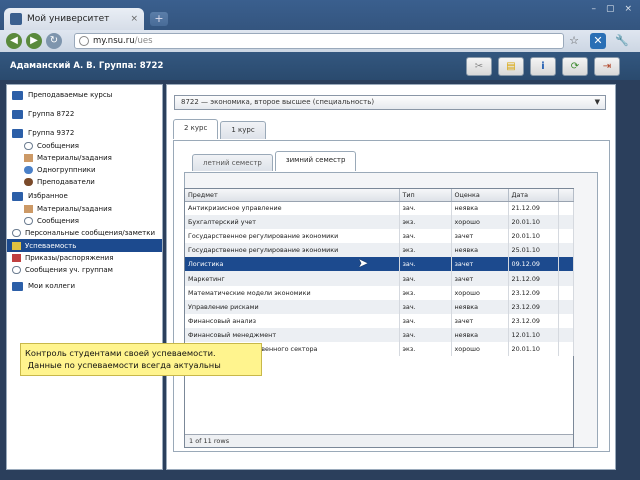 The image size is (640, 480). What do you see at coordinates (84, 114) in the screenshot?
I see `sidebar-item-group-8722: Группа 8722` at bounding box center [84, 114].